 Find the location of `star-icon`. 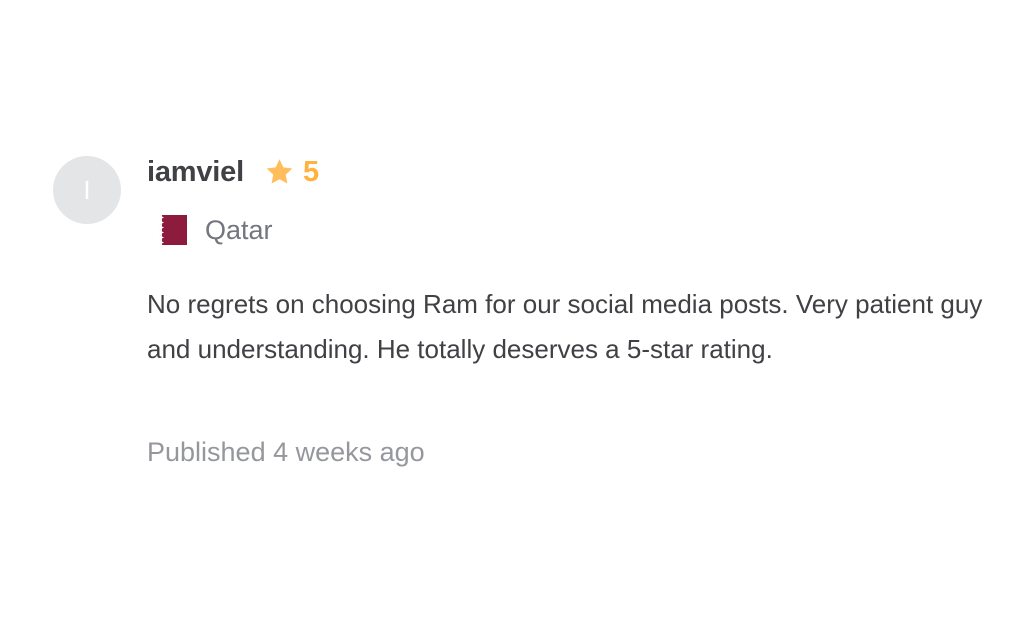

star-icon is located at coordinates (279, 171).